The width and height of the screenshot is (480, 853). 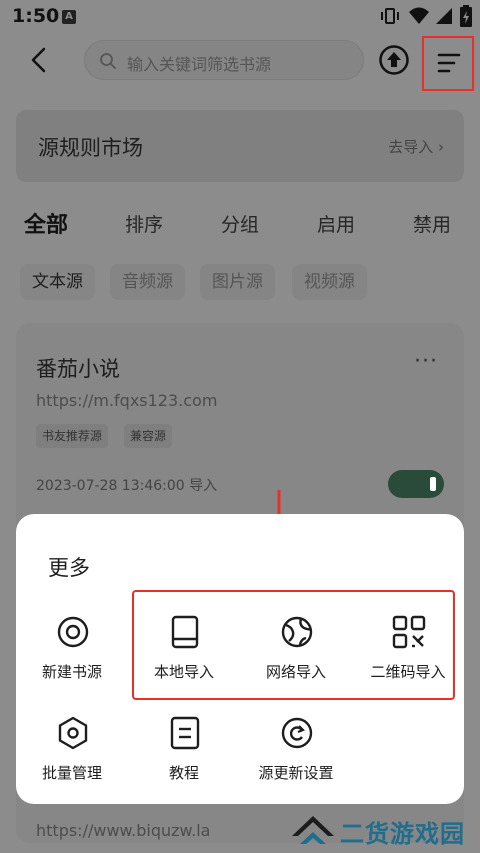 What do you see at coordinates (71, 672) in the screenshot?
I see `action-label: 新建书源` at bounding box center [71, 672].